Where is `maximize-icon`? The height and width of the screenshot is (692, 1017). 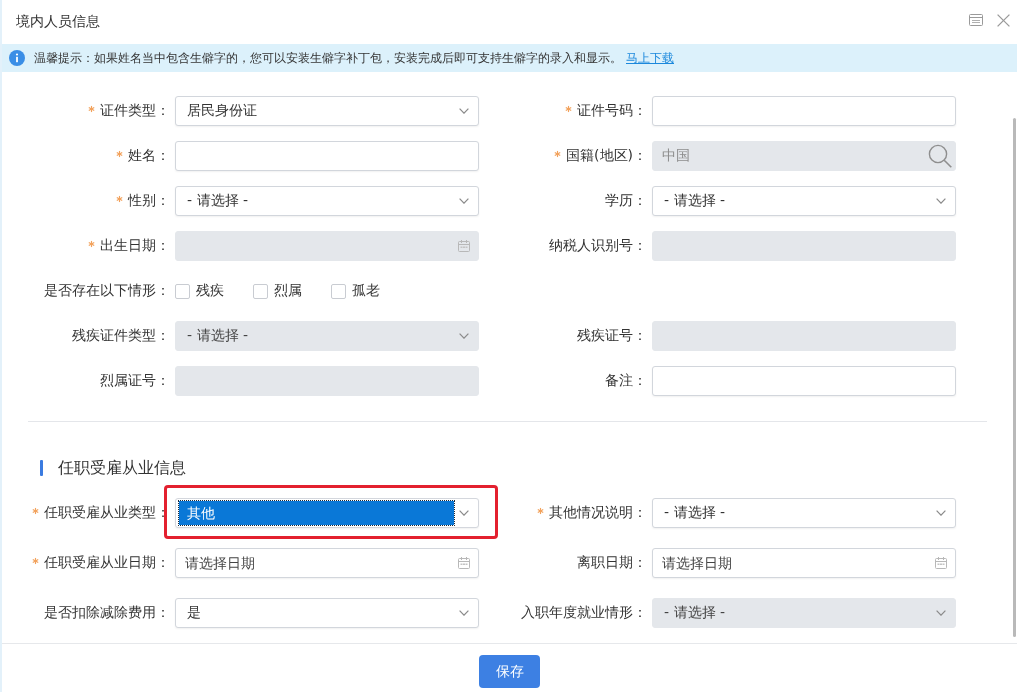 maximize-icon is located at coordinates (976, 20).